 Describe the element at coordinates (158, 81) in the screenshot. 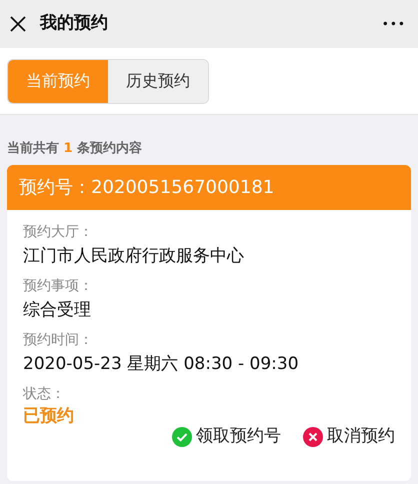

I see `tab: 历史预约` at that location.